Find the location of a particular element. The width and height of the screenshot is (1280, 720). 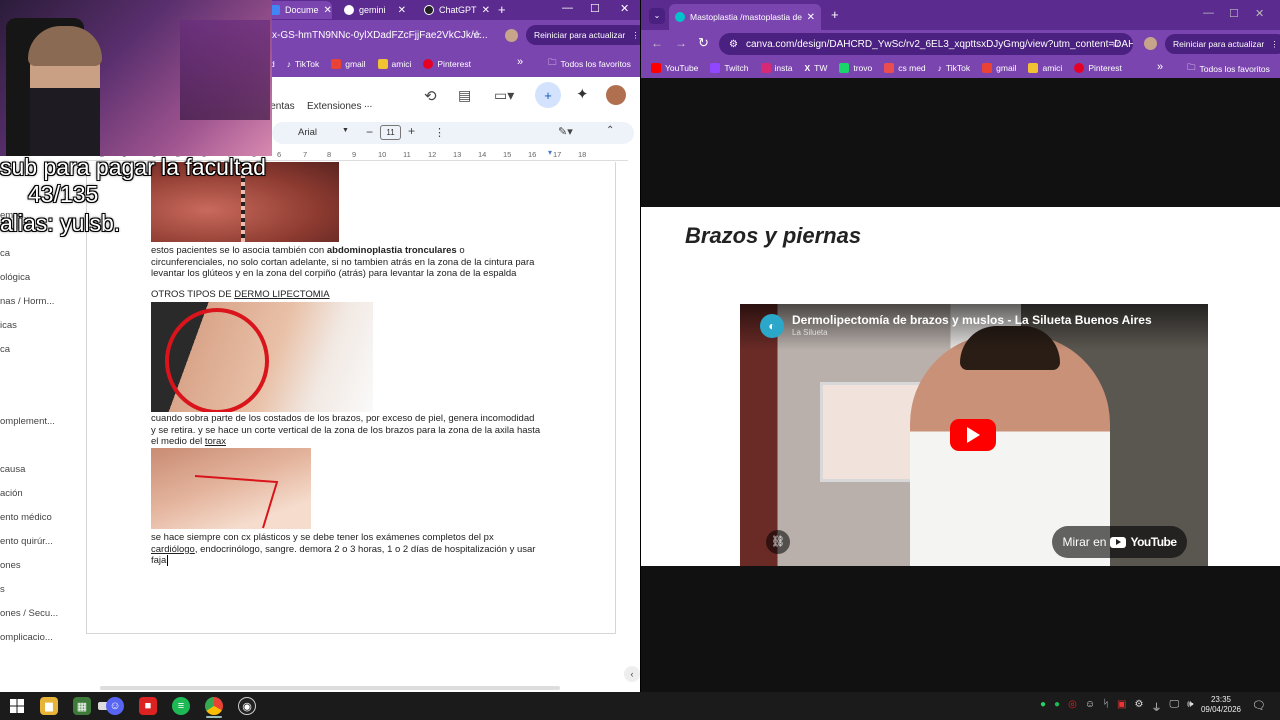

bookmark-item: cs med is located at coordinates (905, 68).